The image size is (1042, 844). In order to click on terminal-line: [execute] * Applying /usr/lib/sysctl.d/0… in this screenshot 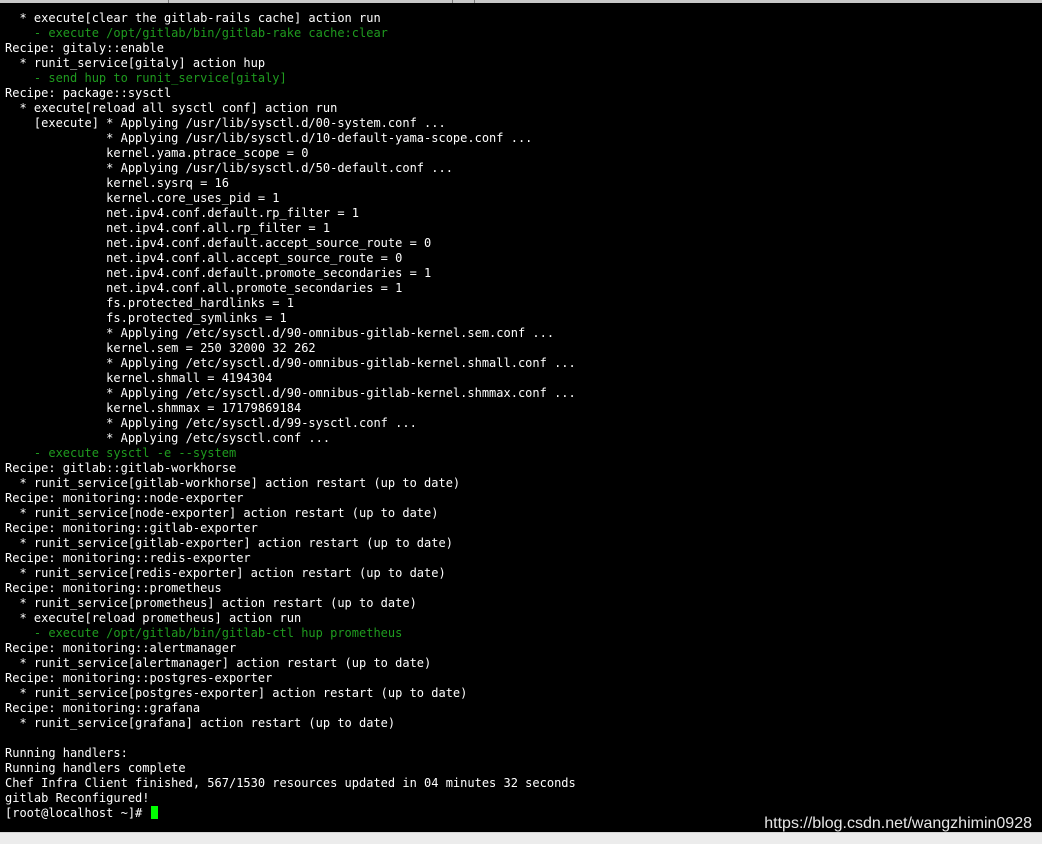, I will do `click(225, 123)`.